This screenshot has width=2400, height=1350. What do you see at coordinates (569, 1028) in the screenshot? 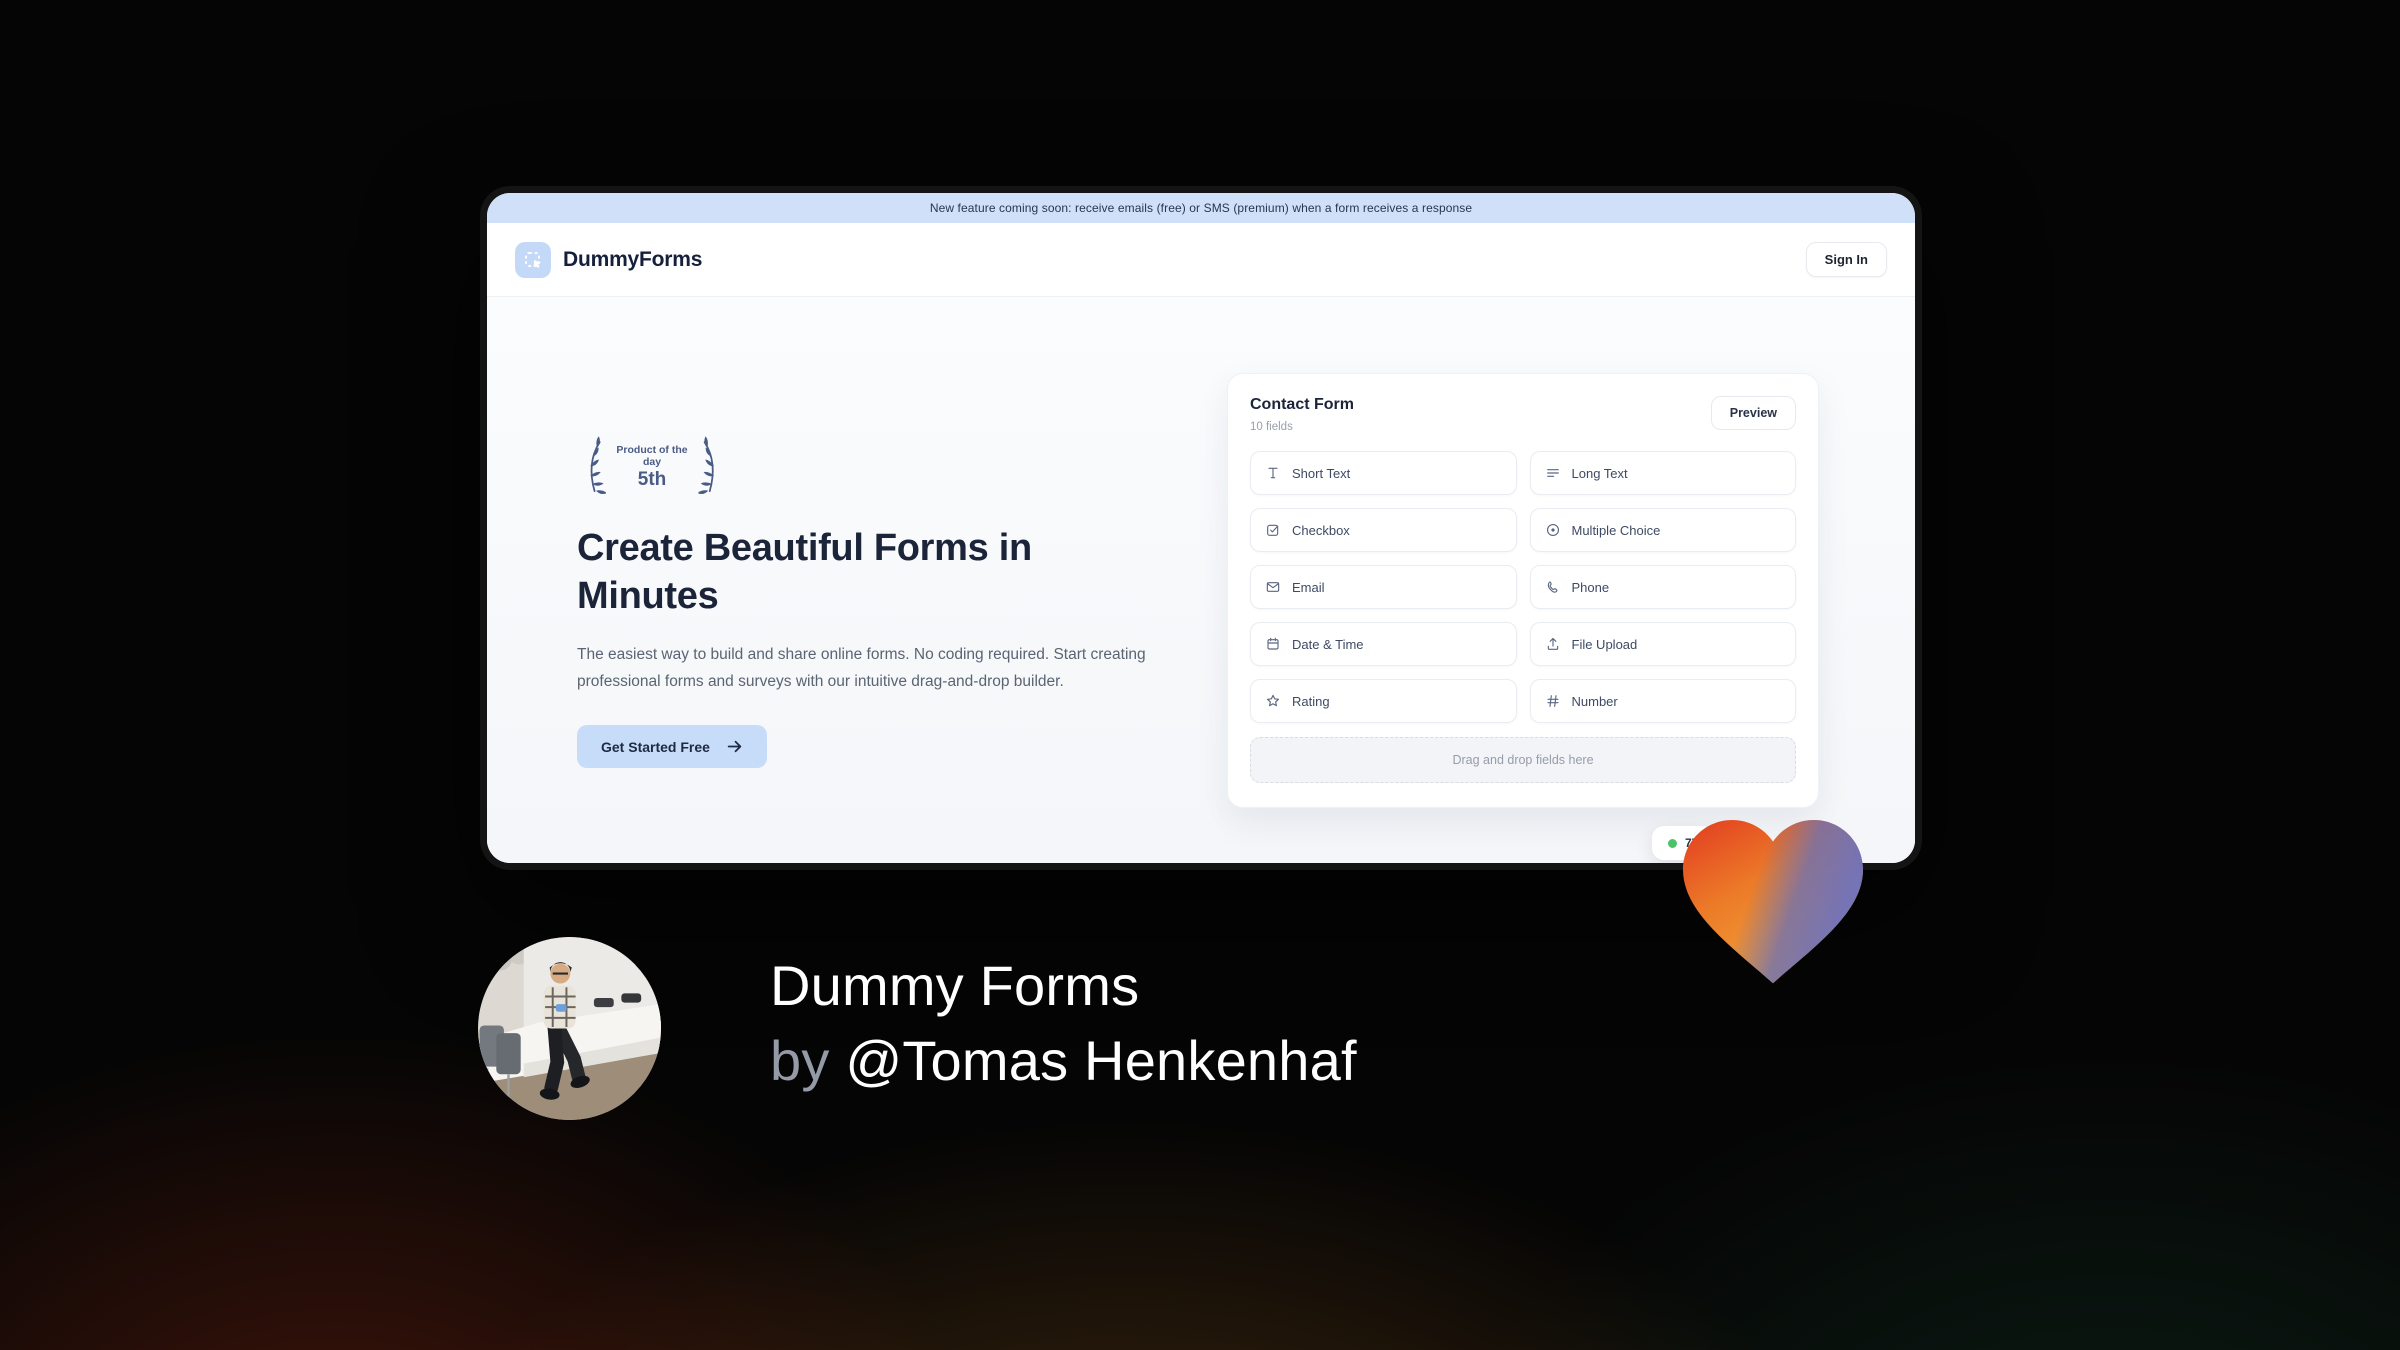
I see `author-avatar` at bounding box center [569, 1028].